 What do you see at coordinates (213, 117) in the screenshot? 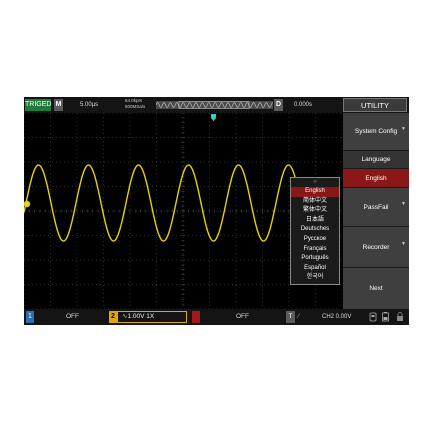
I see `trigger-marker-icon` at bounding box center [213, 117].